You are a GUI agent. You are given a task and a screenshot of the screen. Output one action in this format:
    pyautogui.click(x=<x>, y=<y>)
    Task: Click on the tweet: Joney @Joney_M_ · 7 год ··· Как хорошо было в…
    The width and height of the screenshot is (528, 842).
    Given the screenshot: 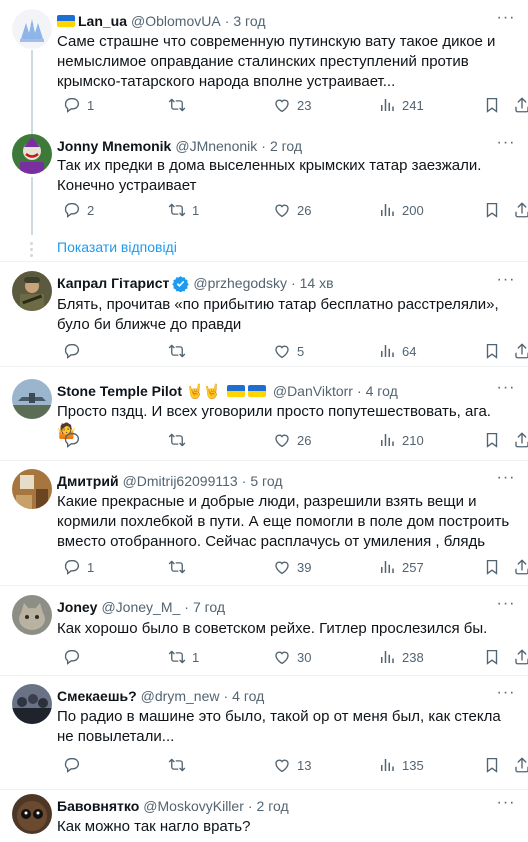 What is the action you would take?
    pyautogui.click(x=264, y=631)
    